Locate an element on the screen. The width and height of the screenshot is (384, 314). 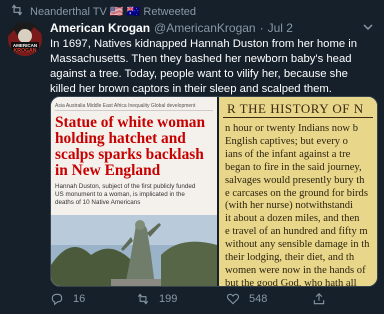
old-line: e carcases on the ground for birds is located at coordinates (296, 193).